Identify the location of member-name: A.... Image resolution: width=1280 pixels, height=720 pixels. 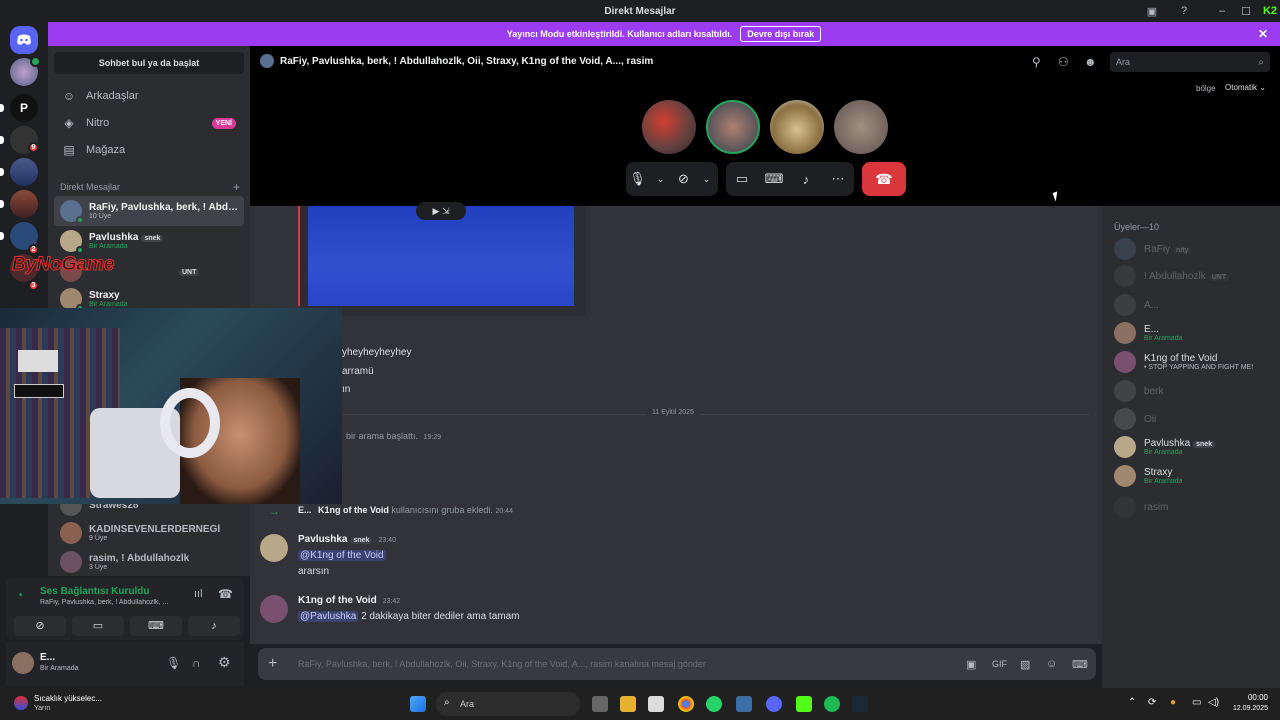
(1152, 305).